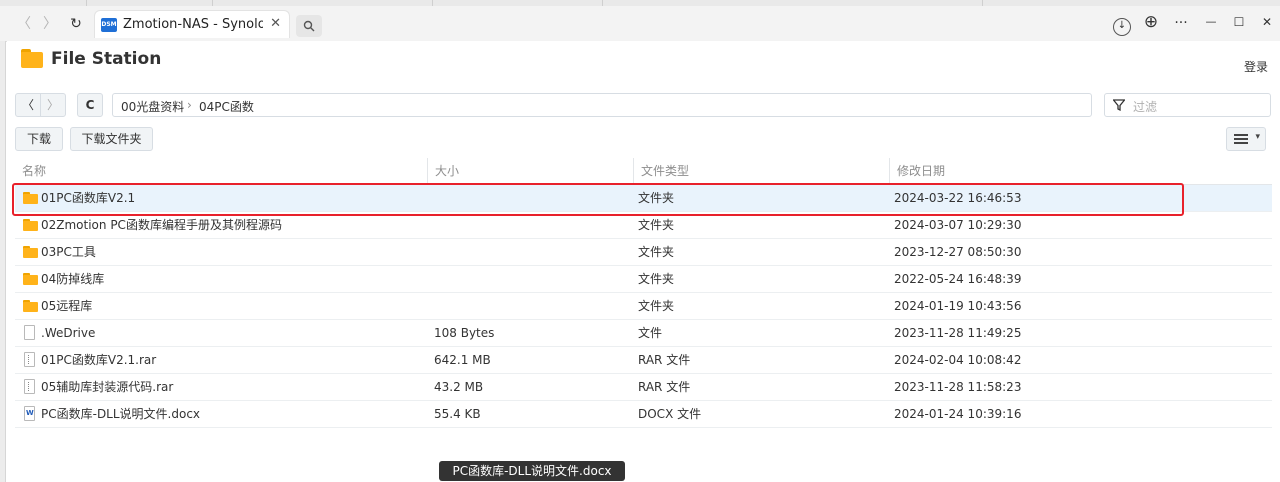 The width and height of the screenshot is (1280, 482). Describe the element at coordinates (1080, 171) in the screenshot. I see `column-header-date: 修改日期` at that location.